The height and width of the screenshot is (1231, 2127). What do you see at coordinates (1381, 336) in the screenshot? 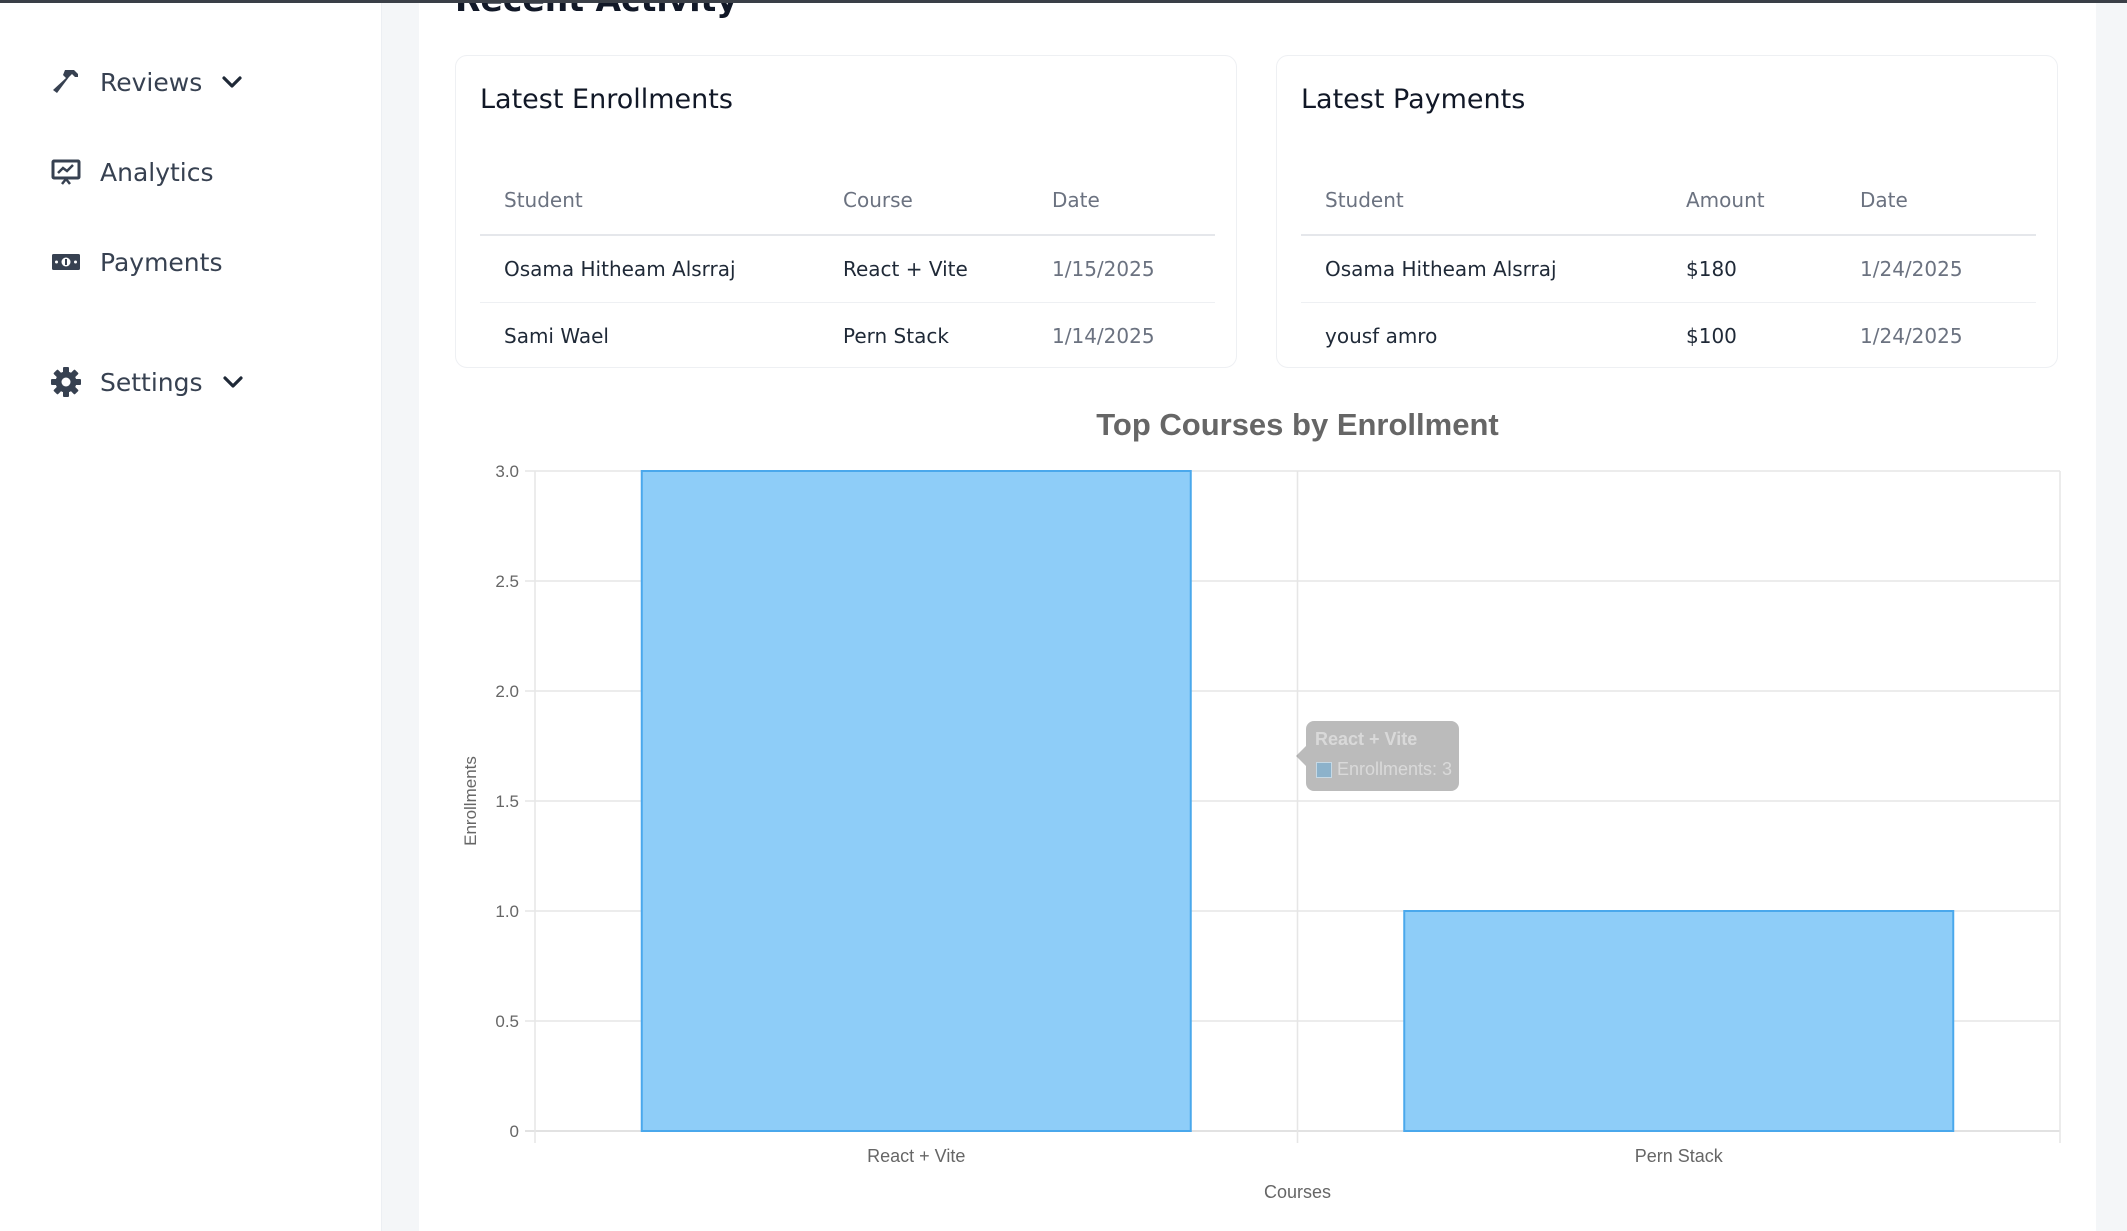
I see `student-cell: yousf amro` at bounding box center [1381, 336].